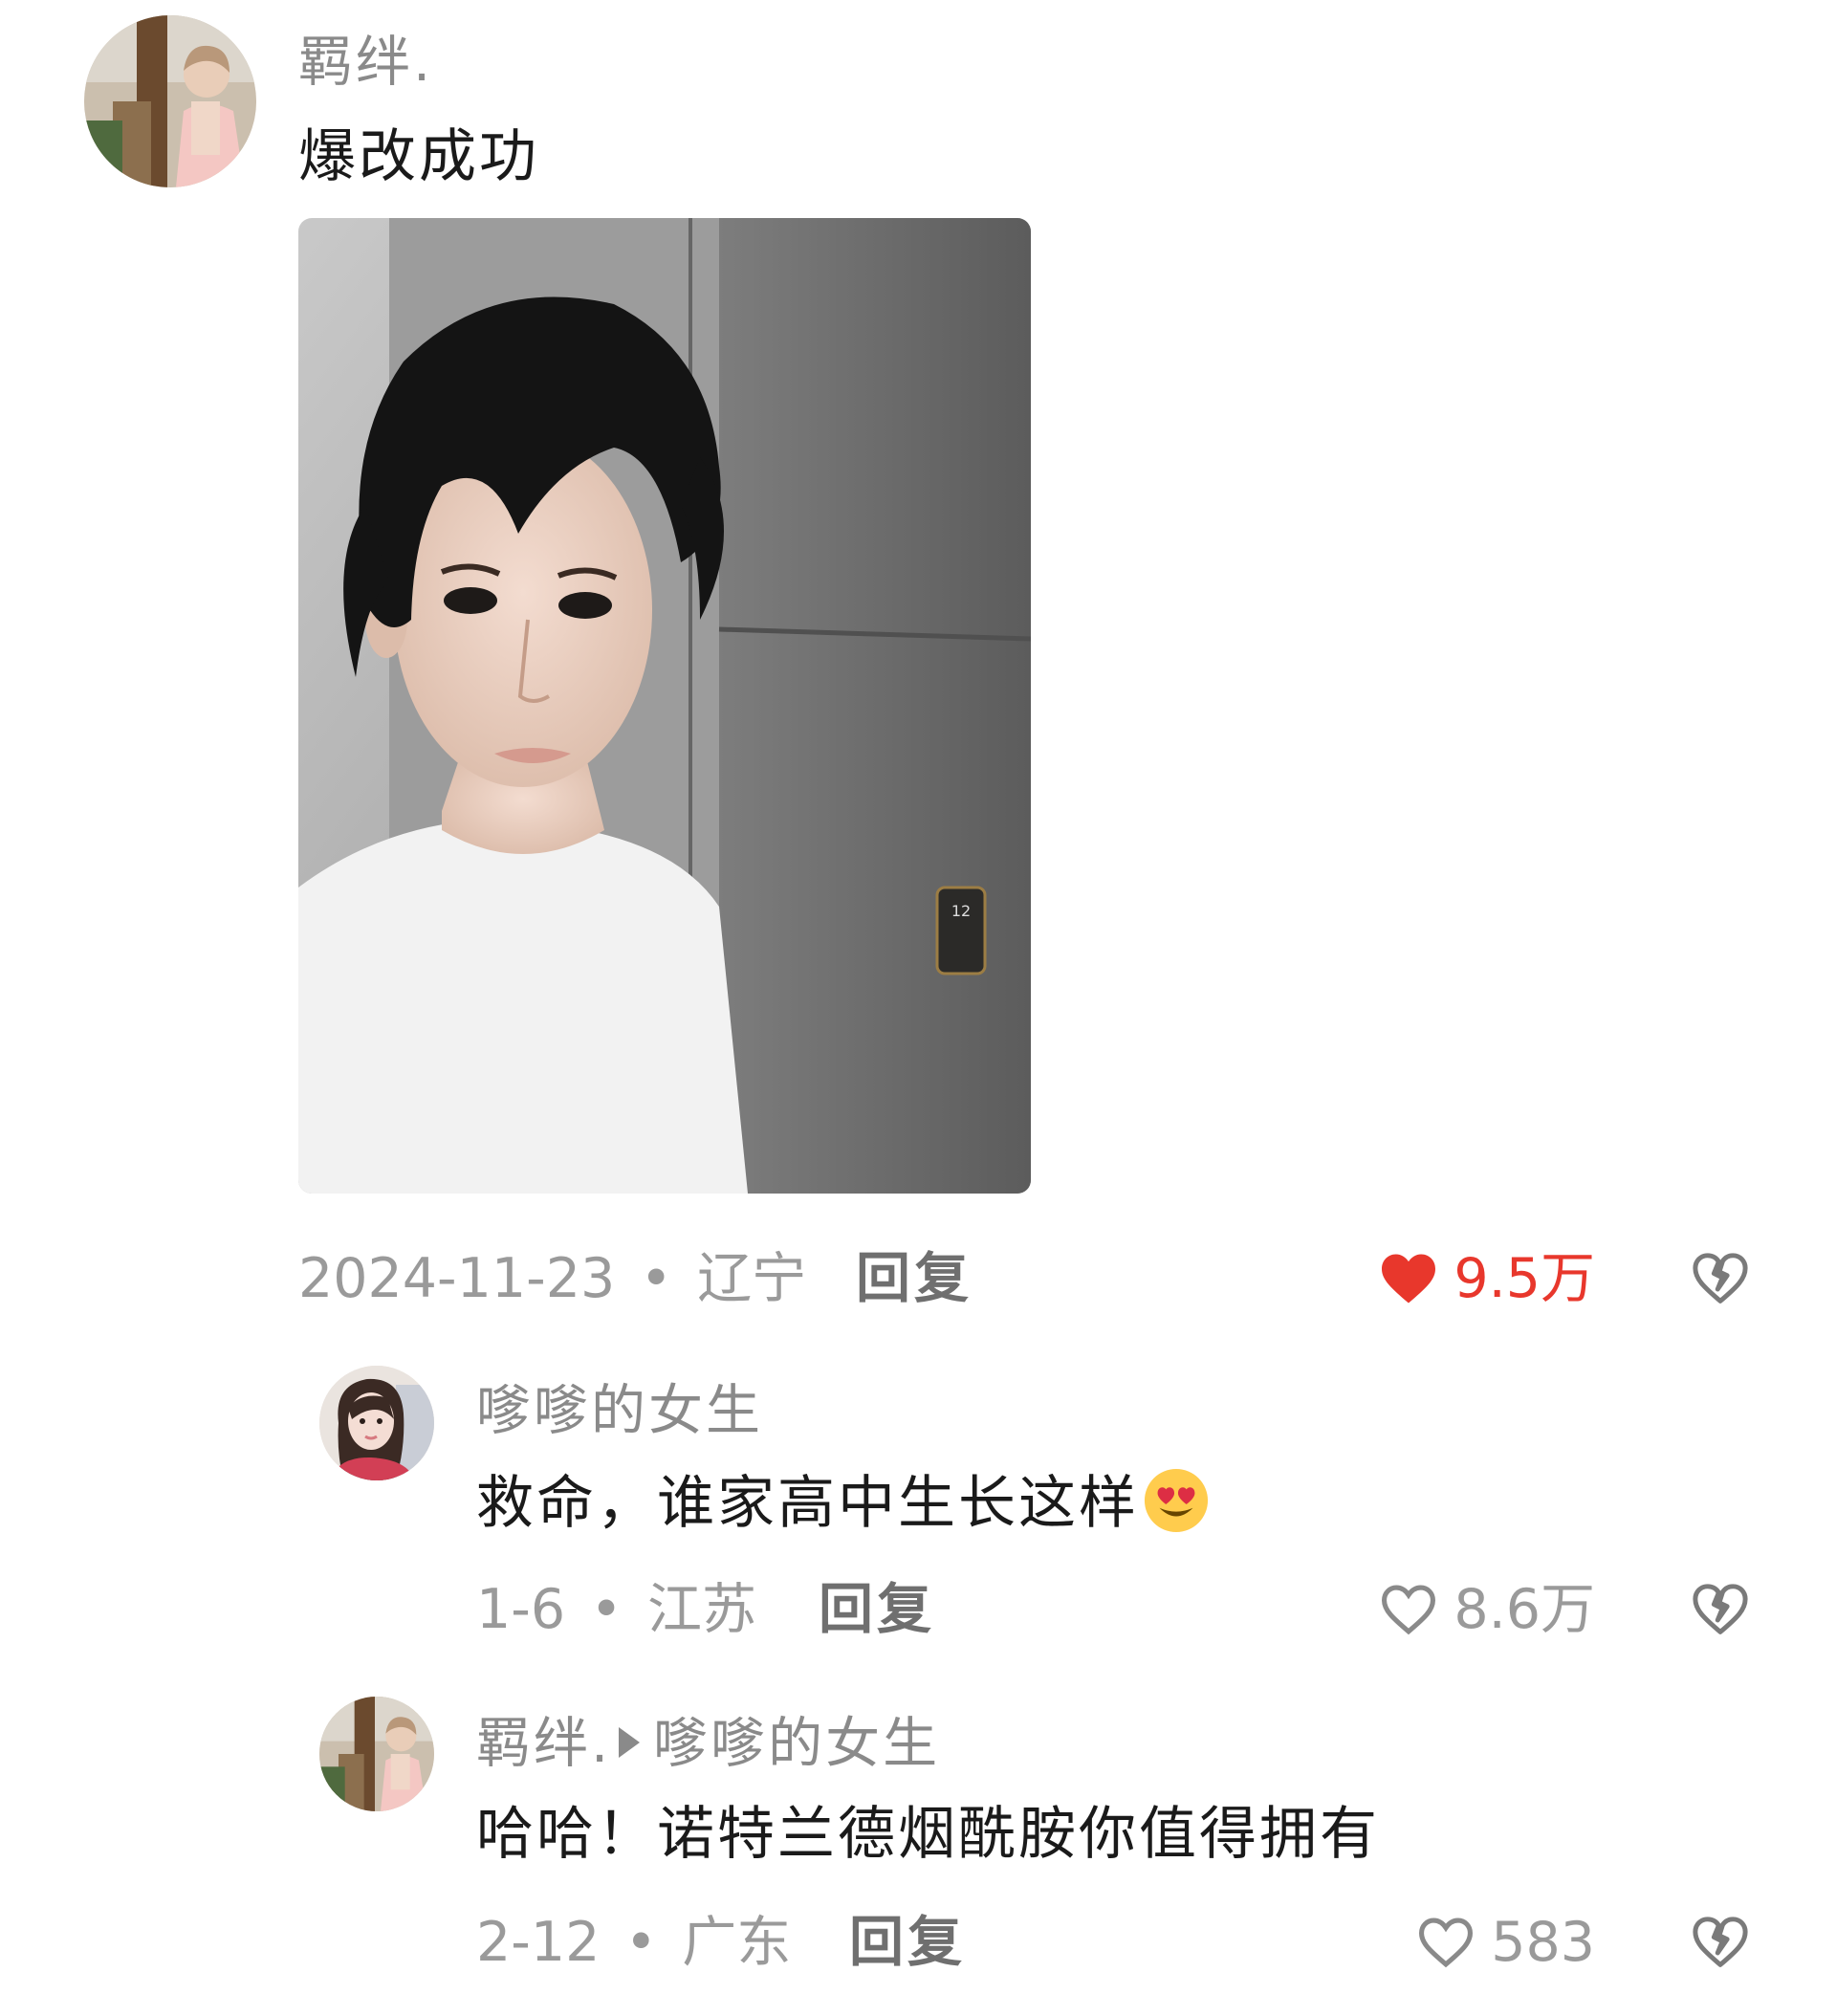  Describe the element at coordinates (737, 1942) in the screenshot. I see `reply-location: 广东` at that location.